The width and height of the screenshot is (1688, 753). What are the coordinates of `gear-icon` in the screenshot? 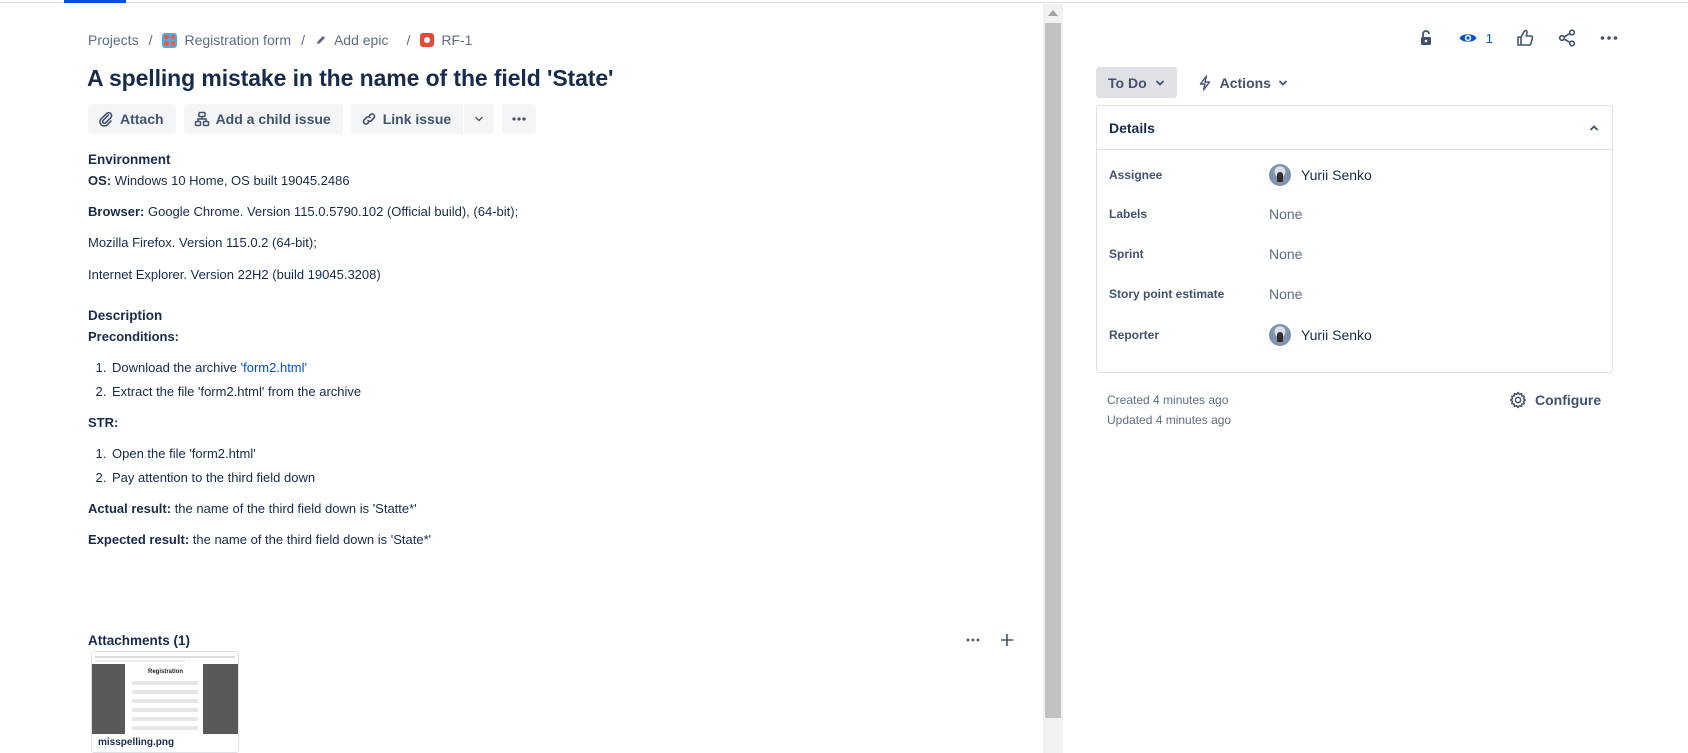 It's located at (1518, 400).